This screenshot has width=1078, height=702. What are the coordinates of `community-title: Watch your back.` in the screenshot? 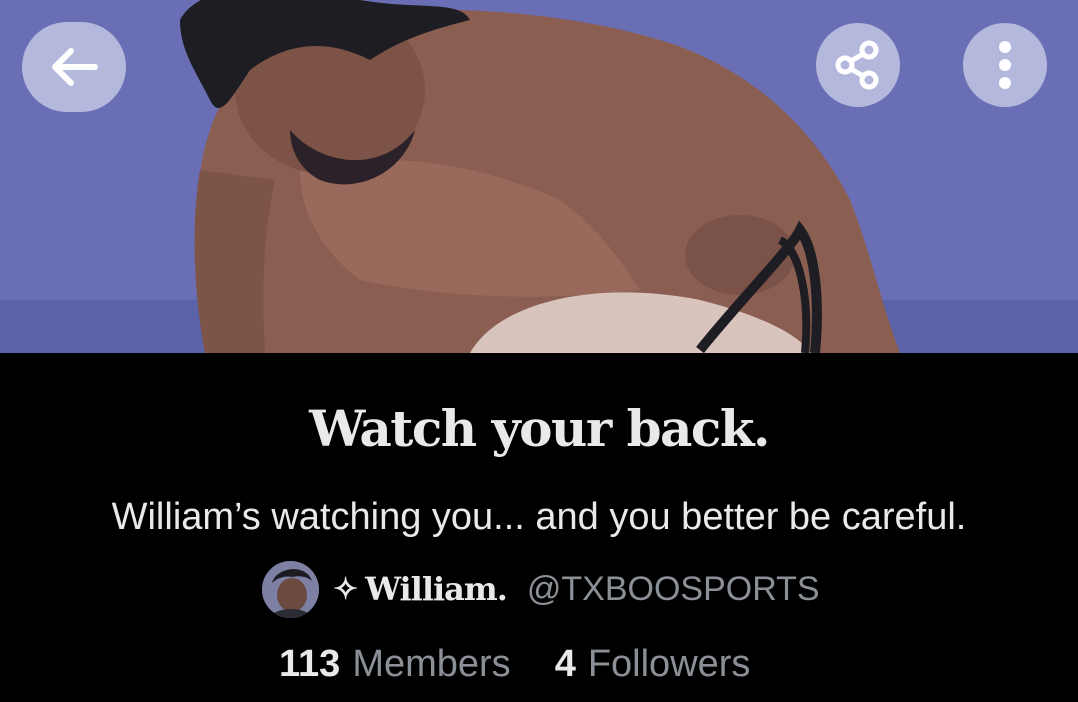 It's located at (539, 428).